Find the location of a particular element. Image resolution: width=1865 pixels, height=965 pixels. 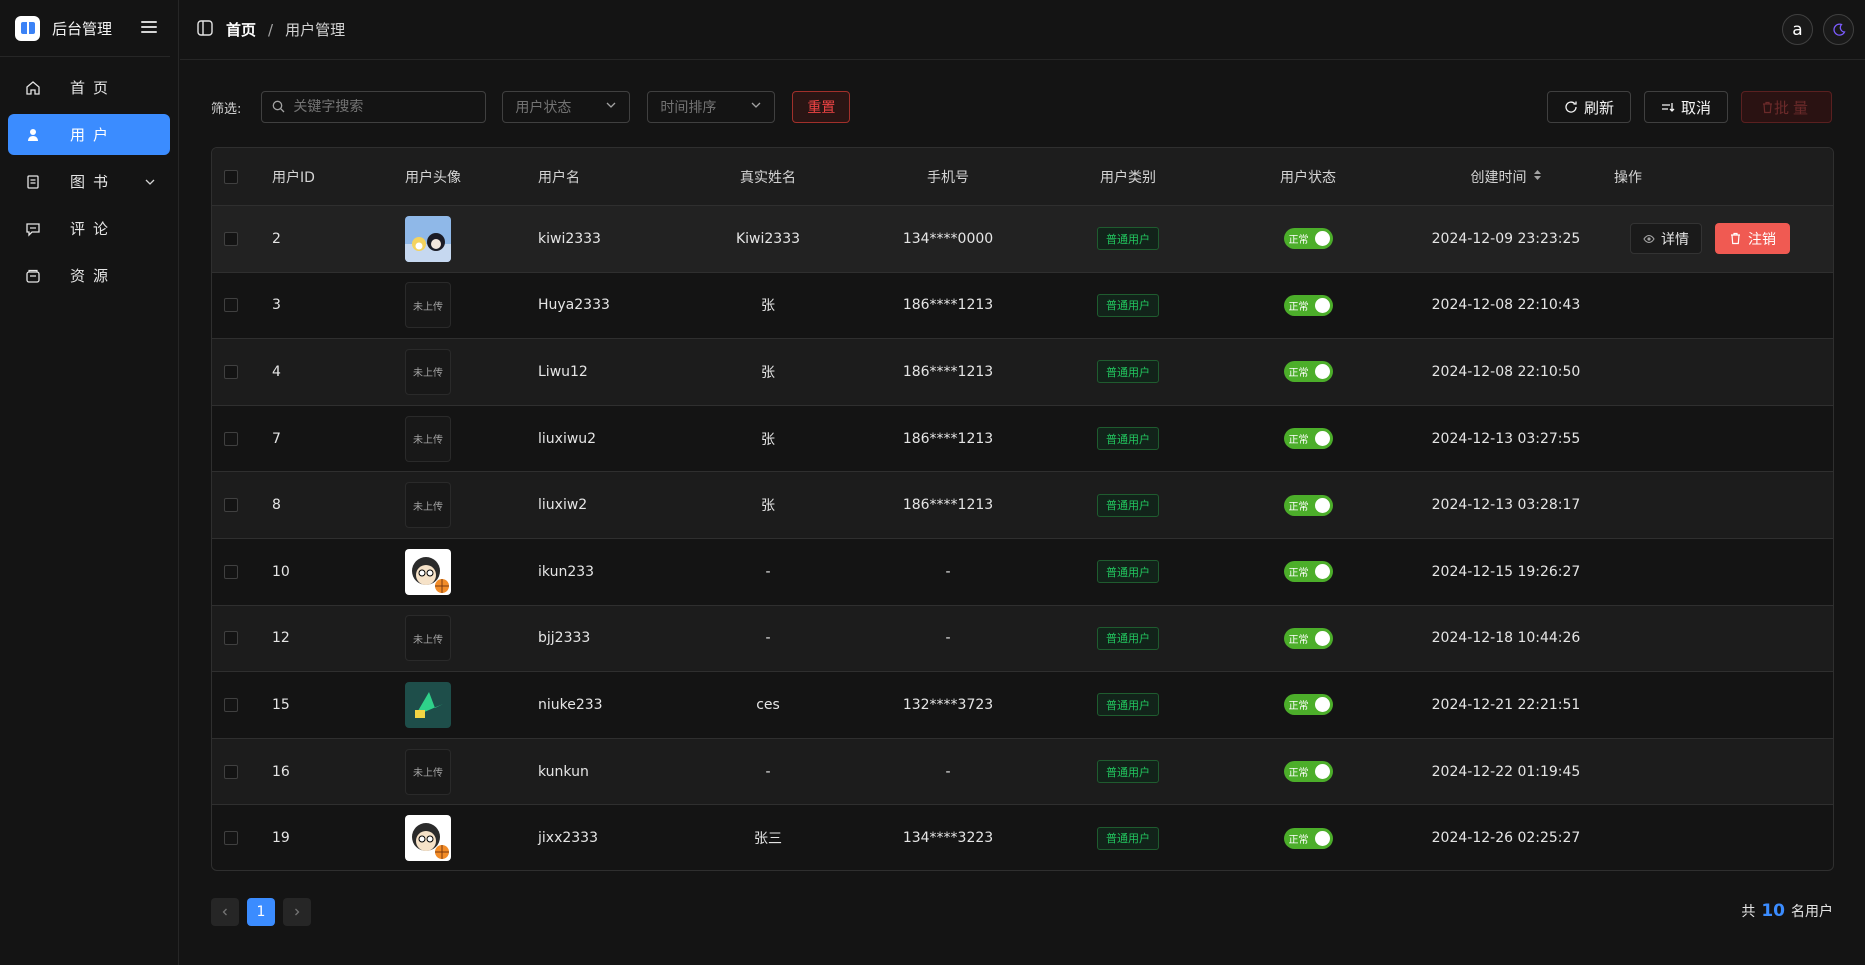

sort-select: 时间排序 is located at coordinates (711, 107).